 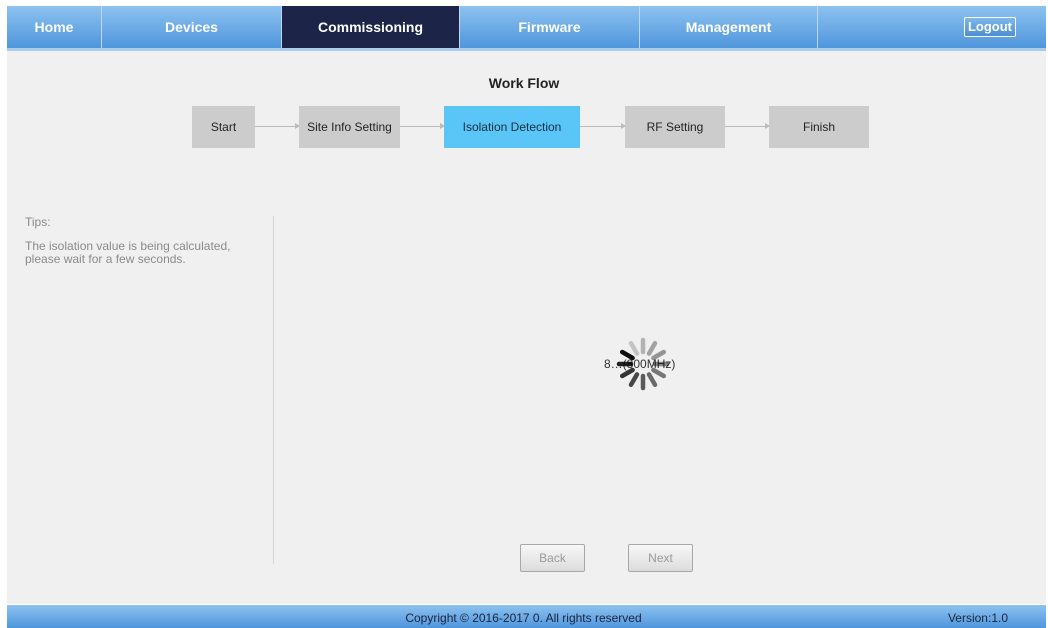 What do you see at coordinates (192, 27) in the screenshot?
I see `nav-devices: Devices` at bounding box center [192, 27].